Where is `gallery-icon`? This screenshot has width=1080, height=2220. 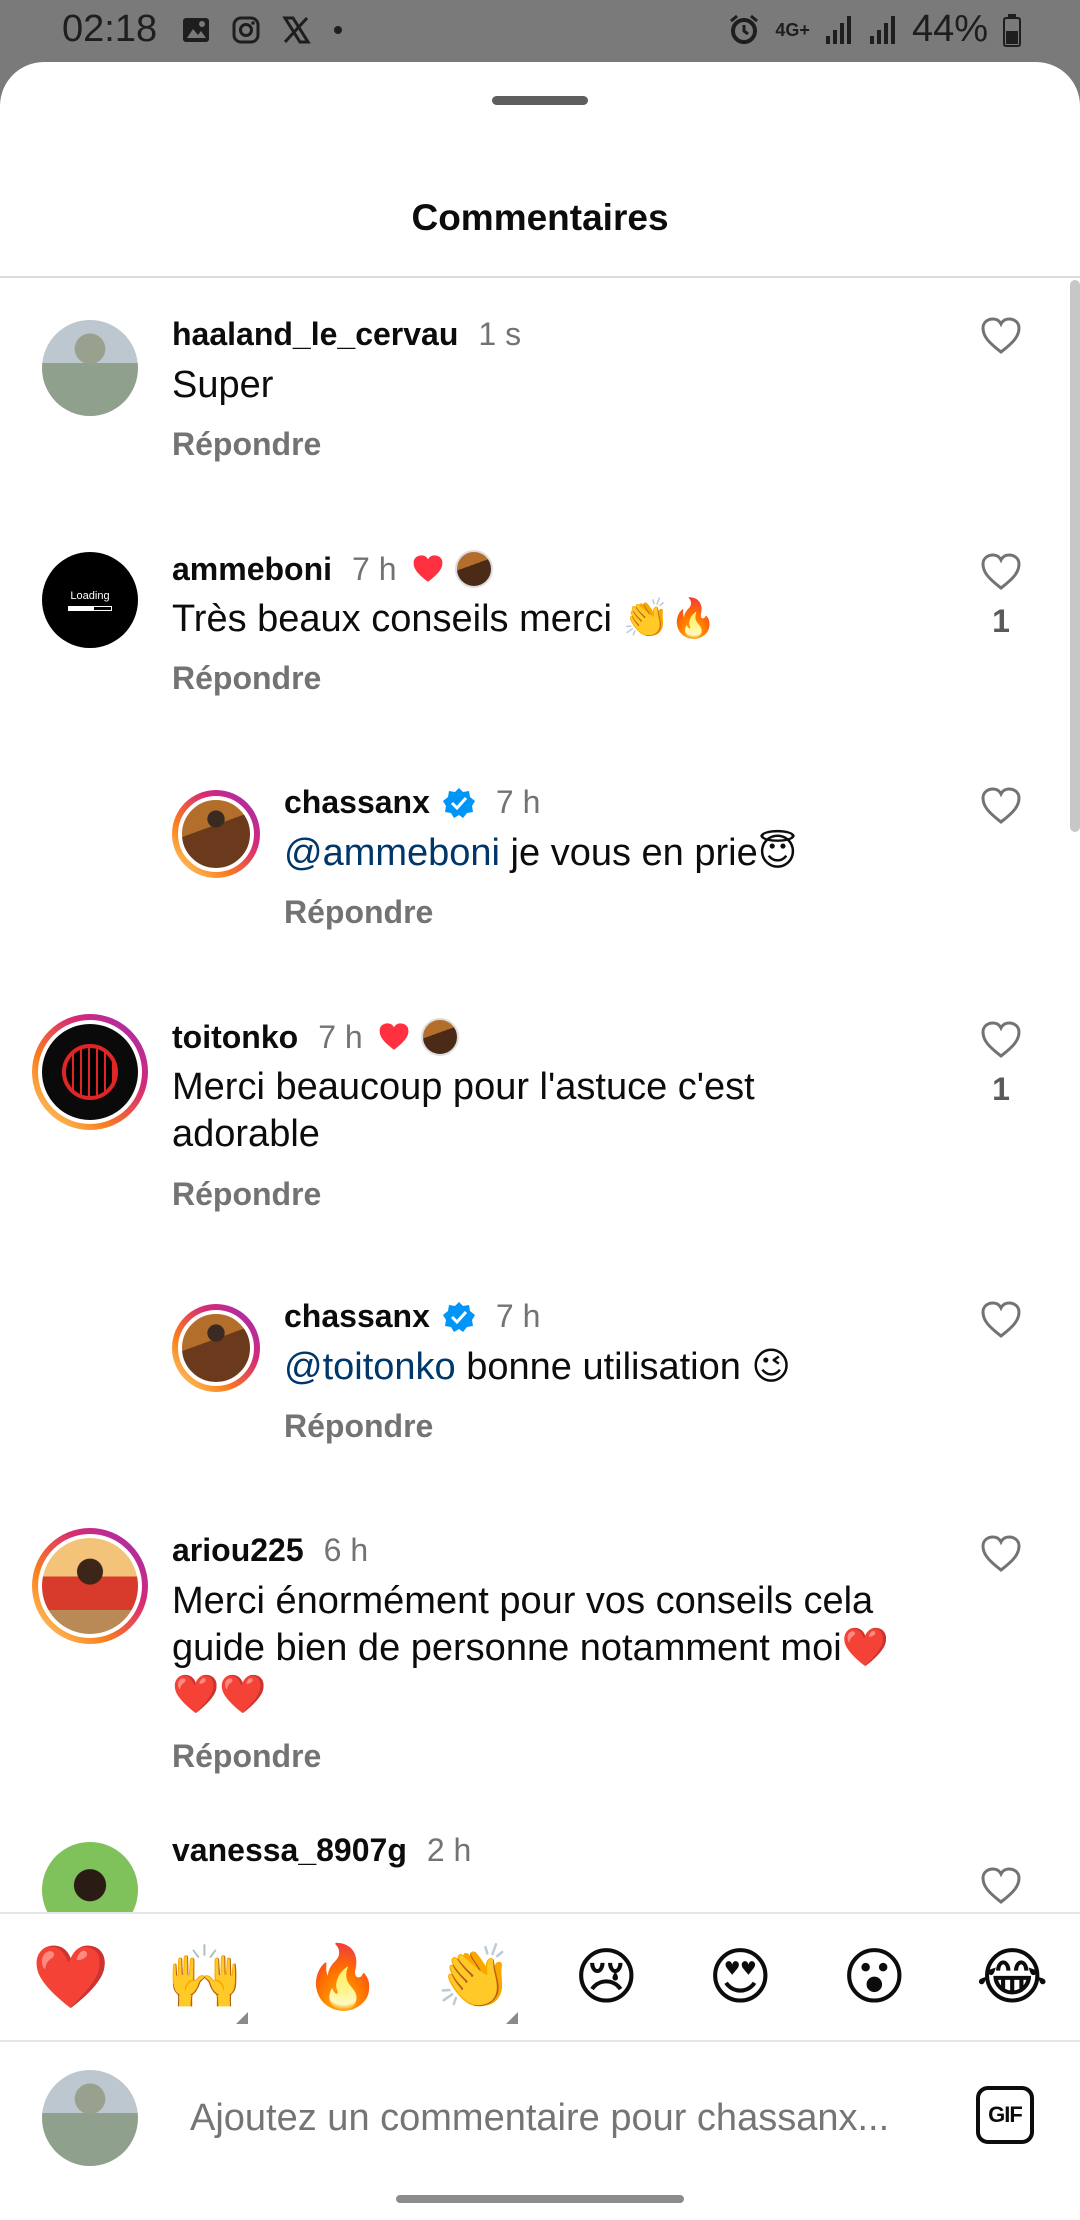
gallery-icon is located at coordinates (196, 30).